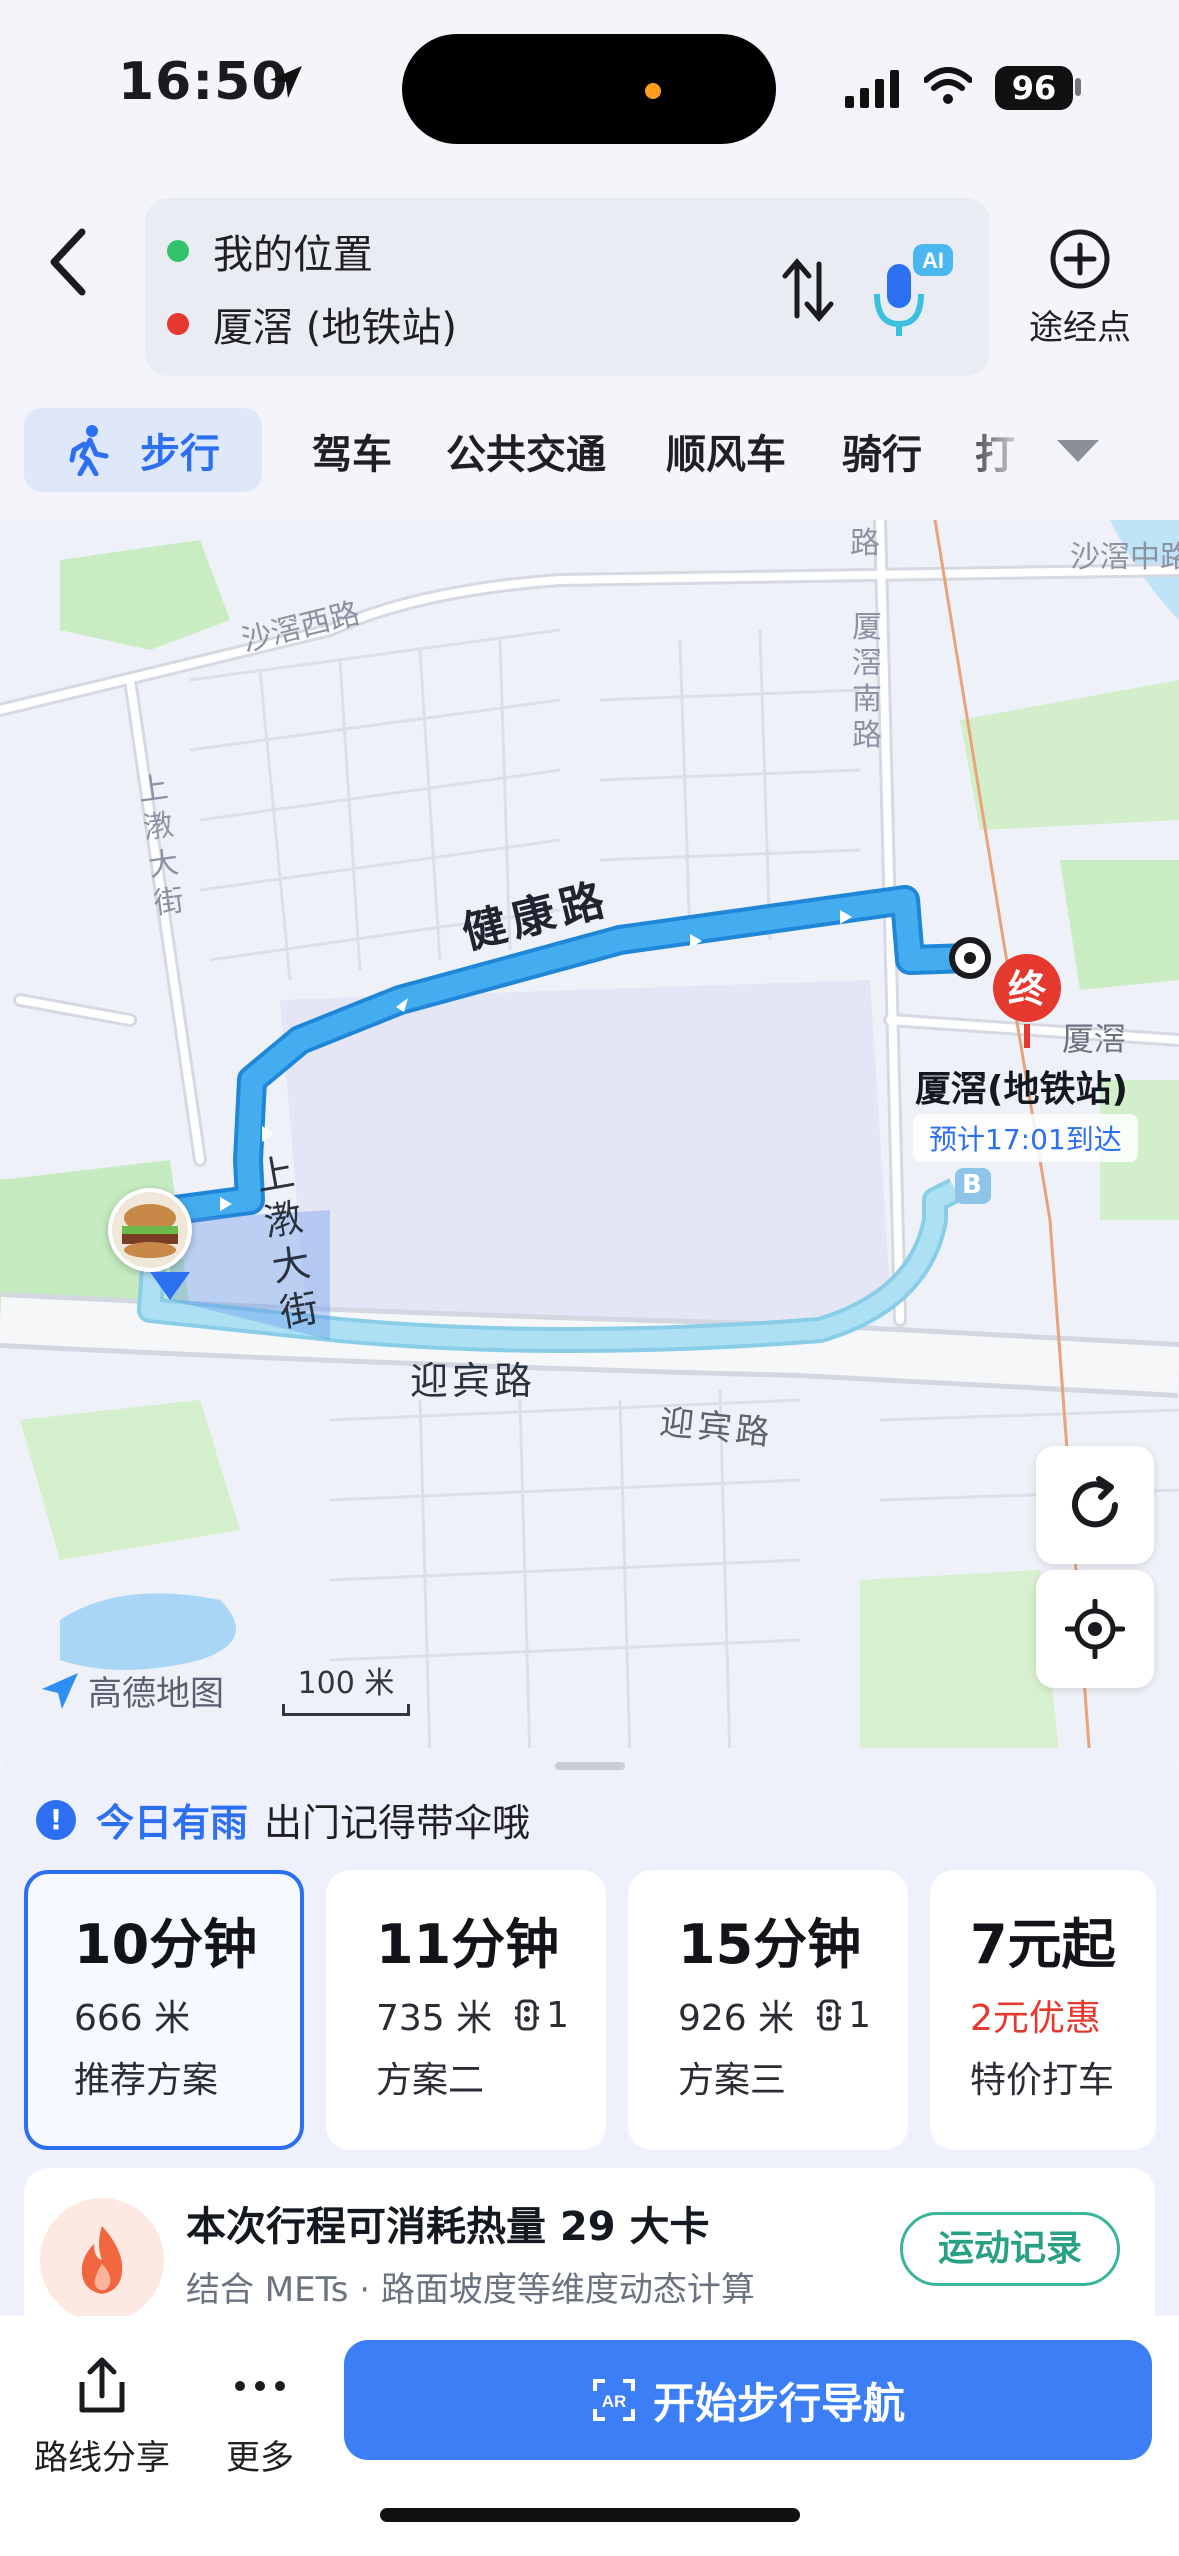 The width and height of the screenshot is (1179, 2556). I want to click on destination-text: 厦滘 (地铁站), so click(335, 328).